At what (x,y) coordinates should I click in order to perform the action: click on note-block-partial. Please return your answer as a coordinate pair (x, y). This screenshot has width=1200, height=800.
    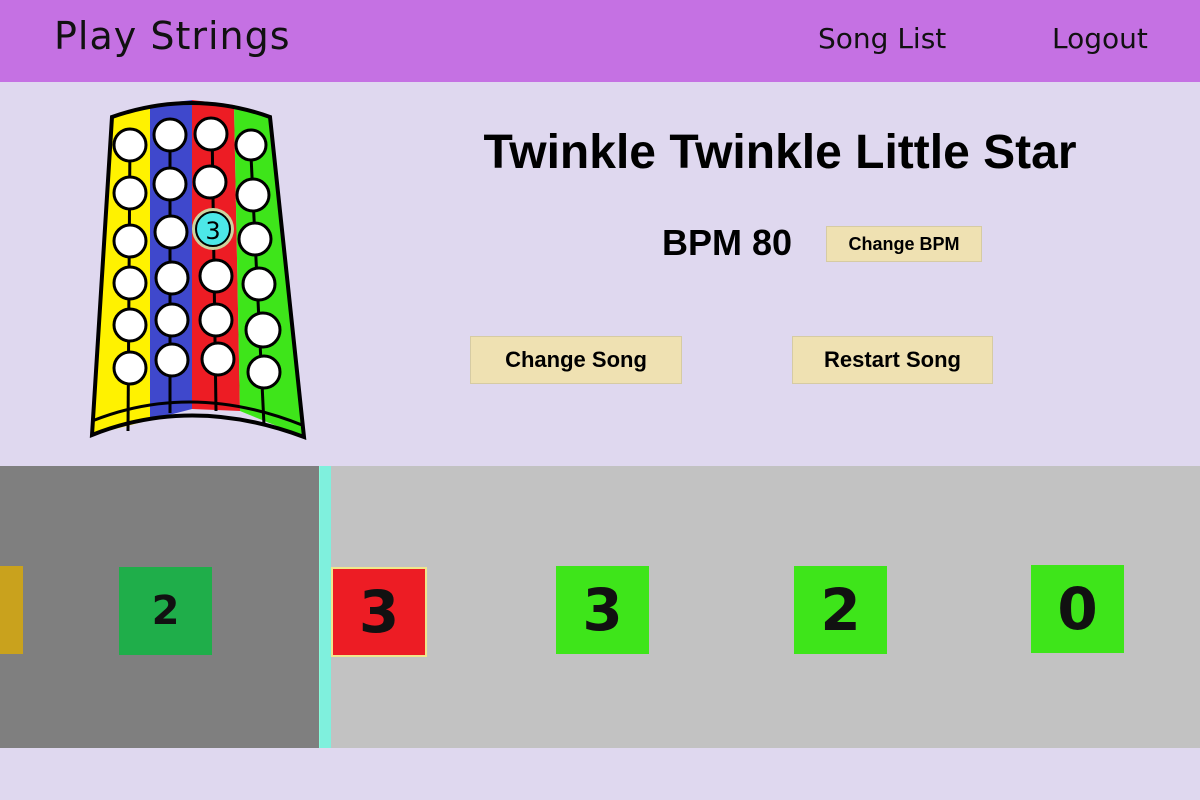
    Looking at the image, I should click on (11, 610).